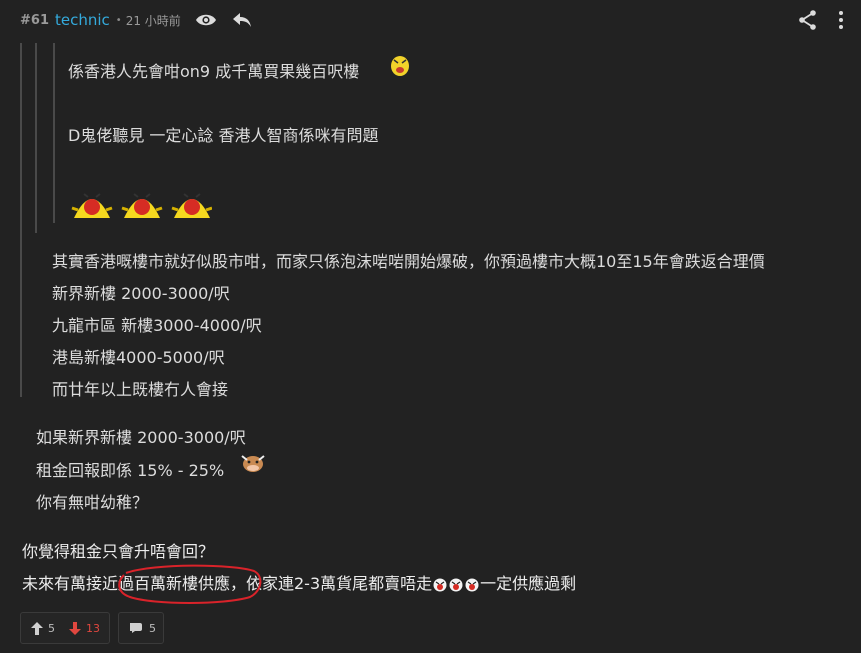 This screenshot has height=653, width=861. I want to click on vote-bar: 5 13, so click(65, 628).